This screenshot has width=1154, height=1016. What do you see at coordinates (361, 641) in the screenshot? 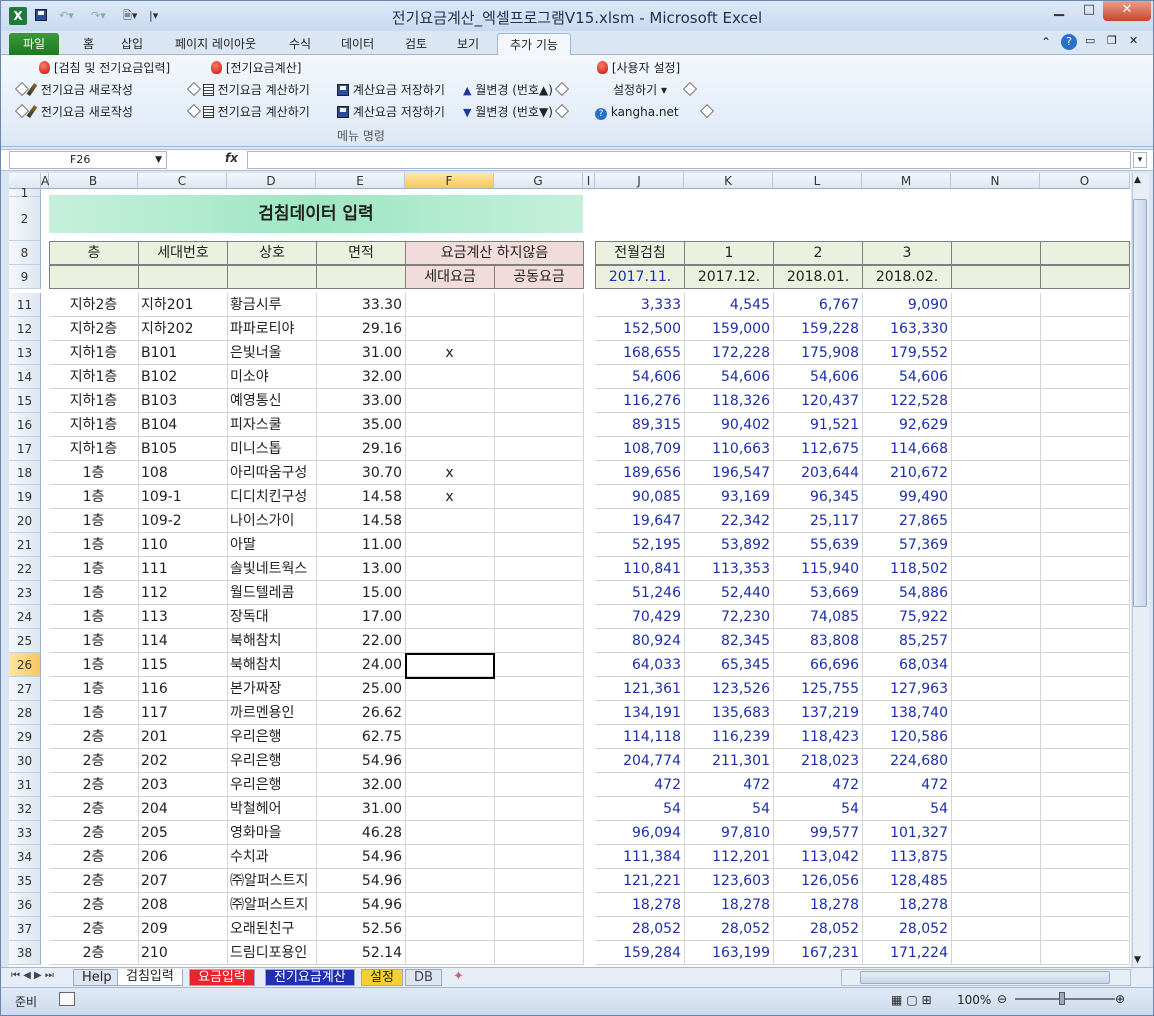
I see `cell-area-25: 22.00` at bounding box center [361, 641].